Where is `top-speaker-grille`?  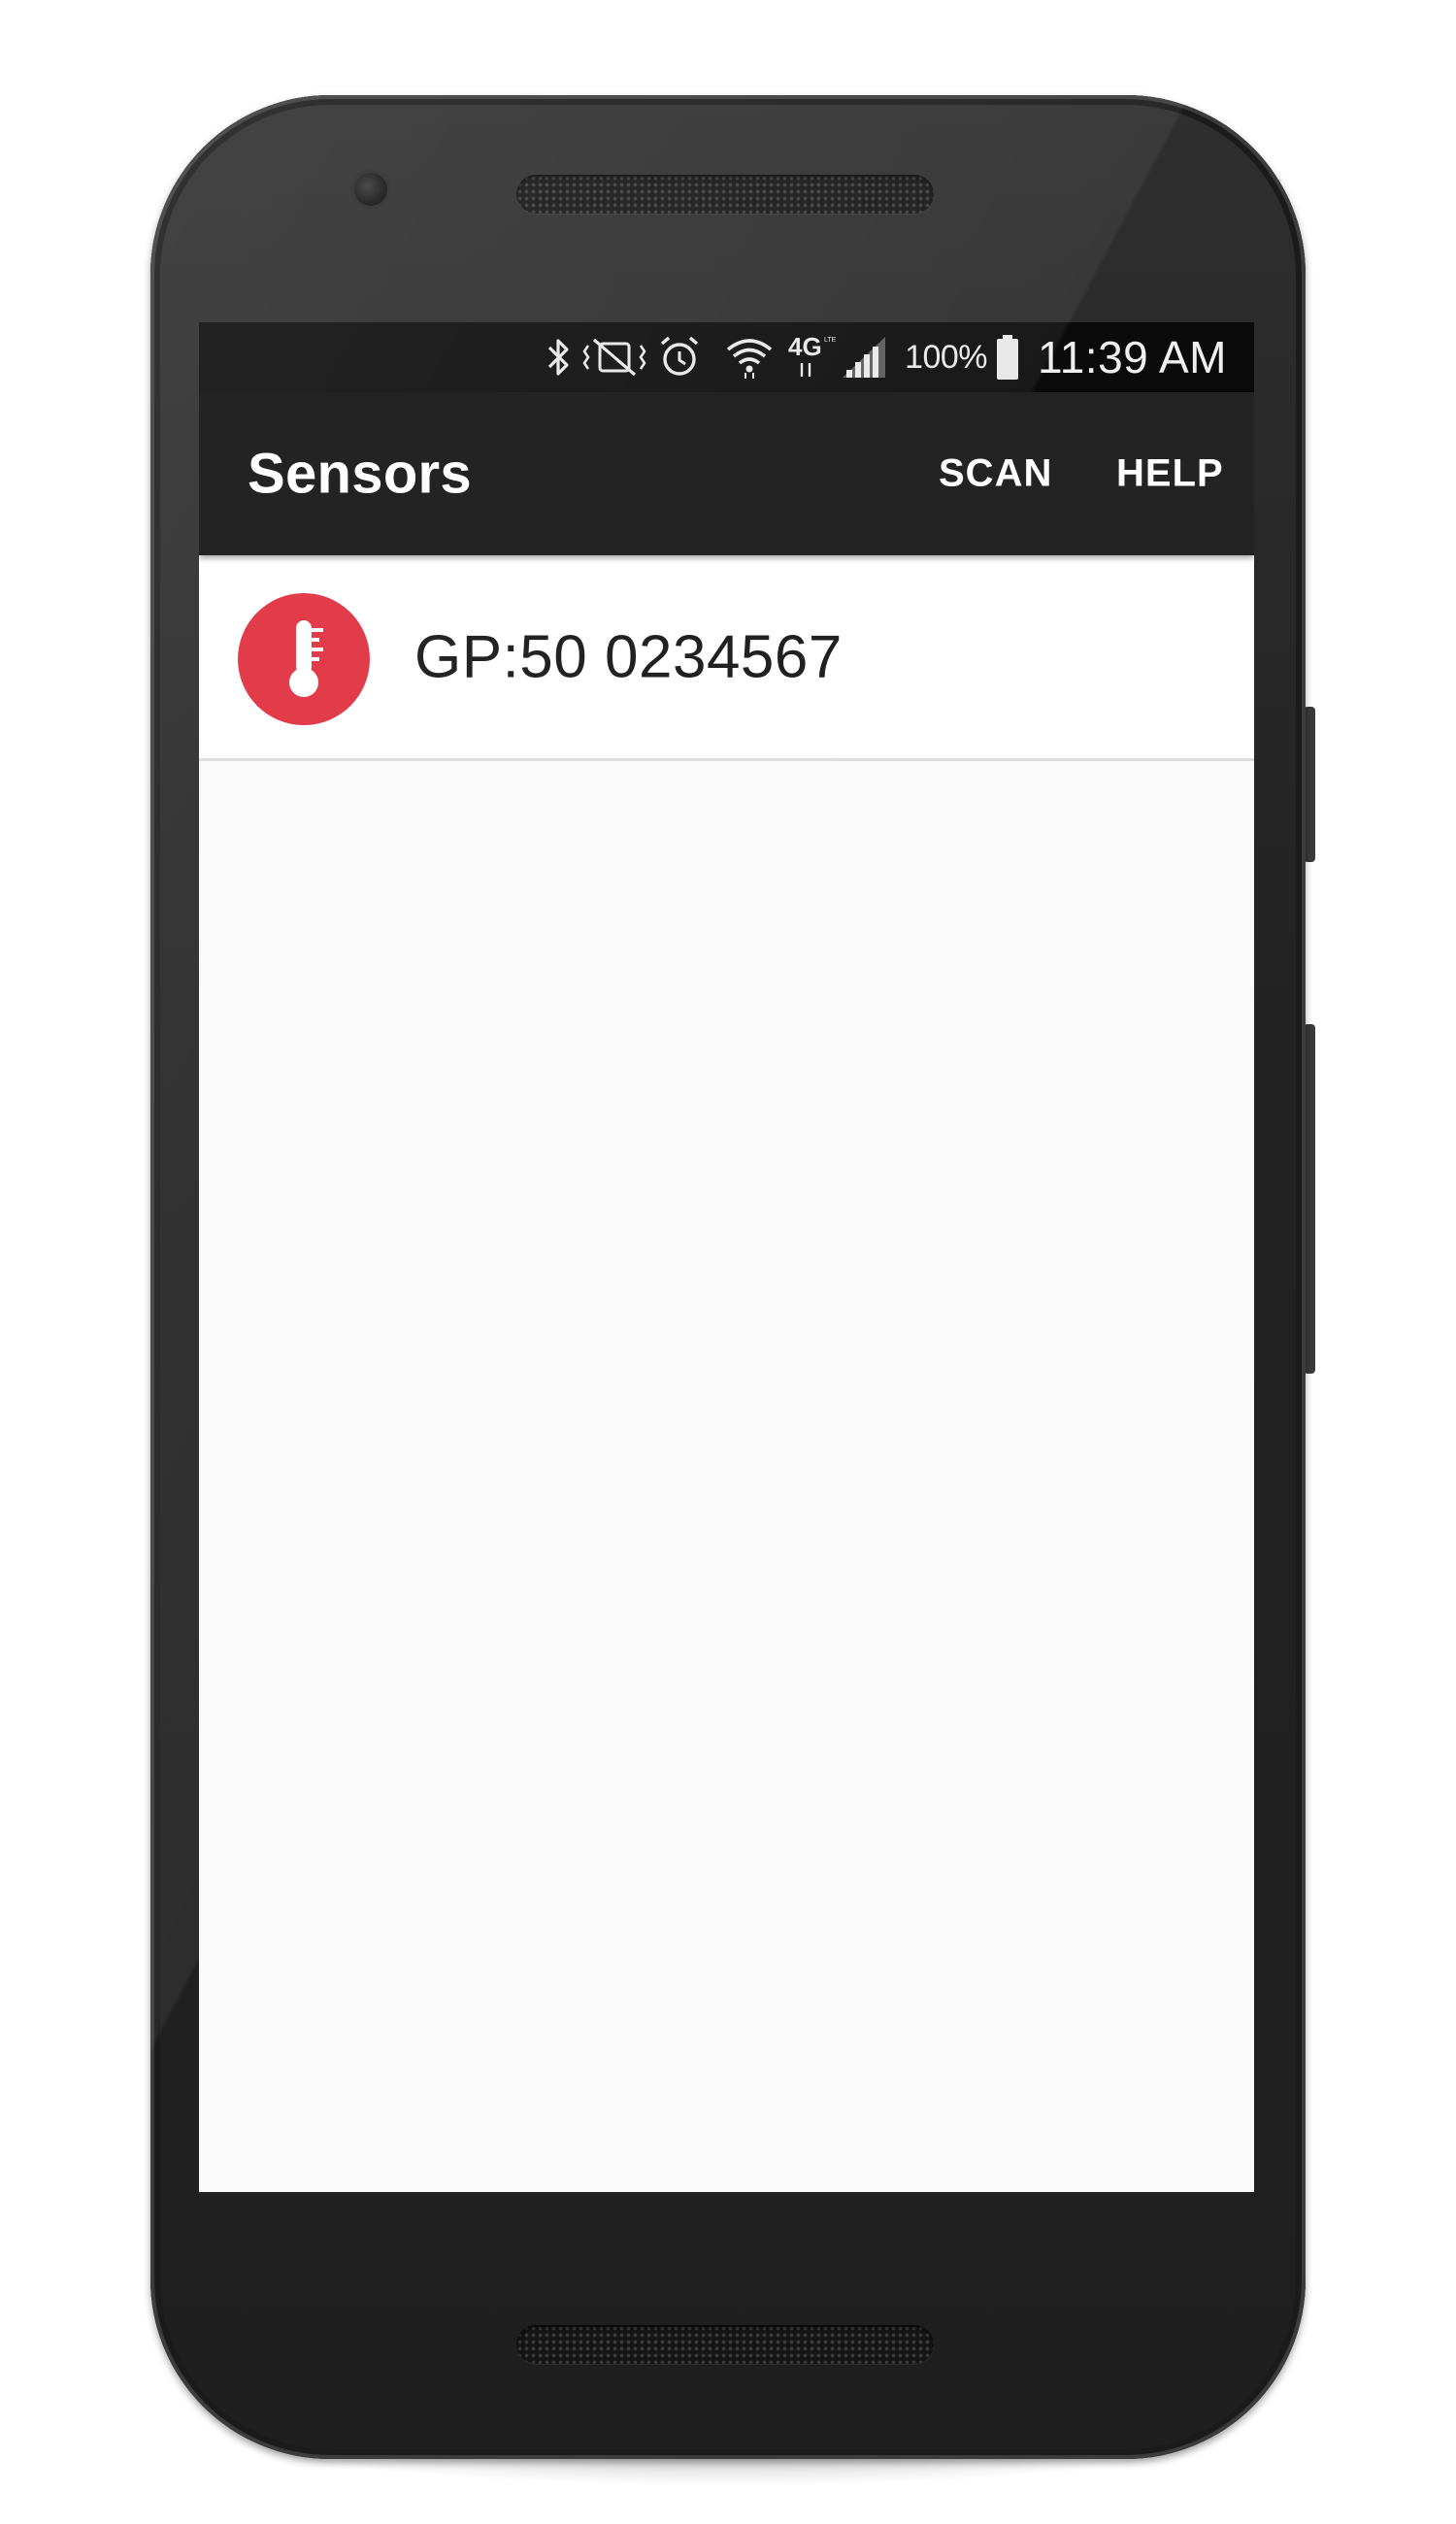
top-speaker-grille is located at coordinates (725, 194).